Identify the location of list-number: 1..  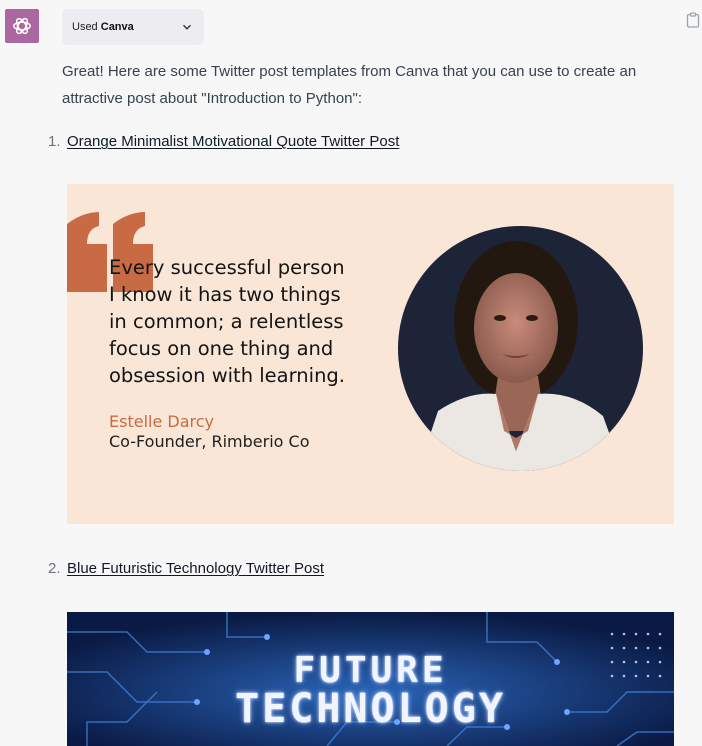
(54, 141).